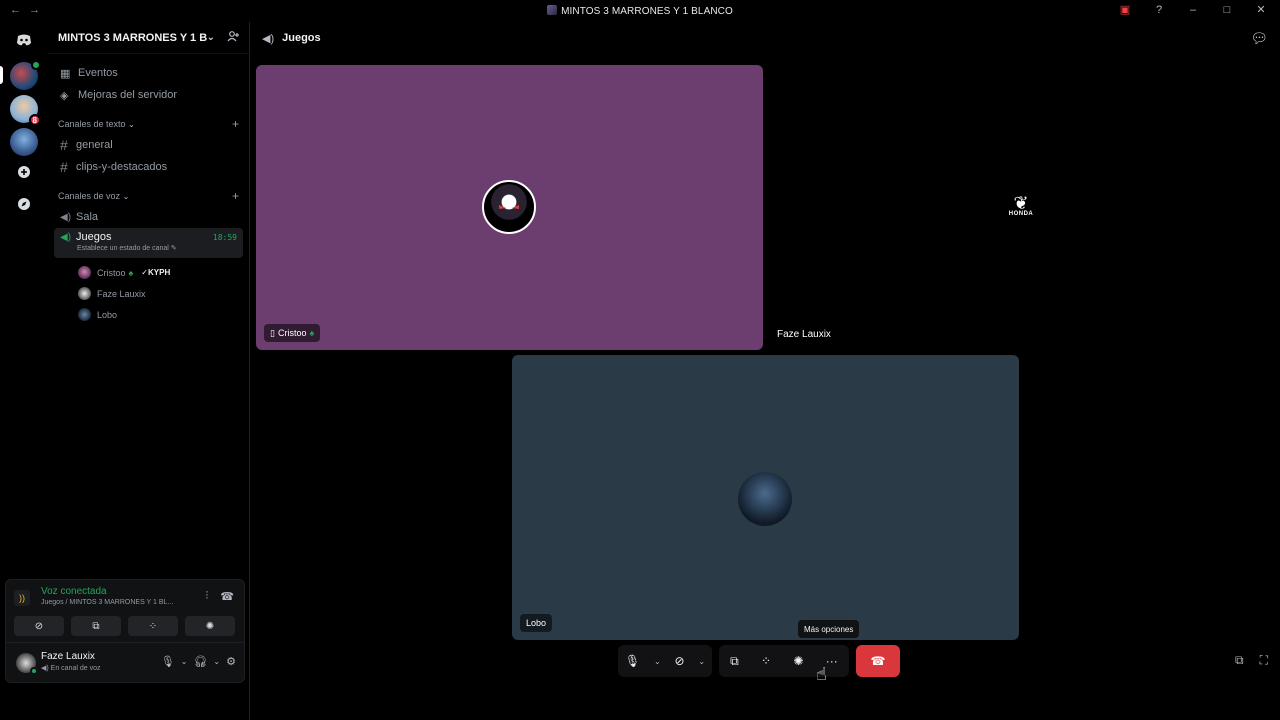 Image resolution: width=1280 pixels, height=720 pixels. I want to click on fullscreen-icon: ⛶, so click(1264, 660).